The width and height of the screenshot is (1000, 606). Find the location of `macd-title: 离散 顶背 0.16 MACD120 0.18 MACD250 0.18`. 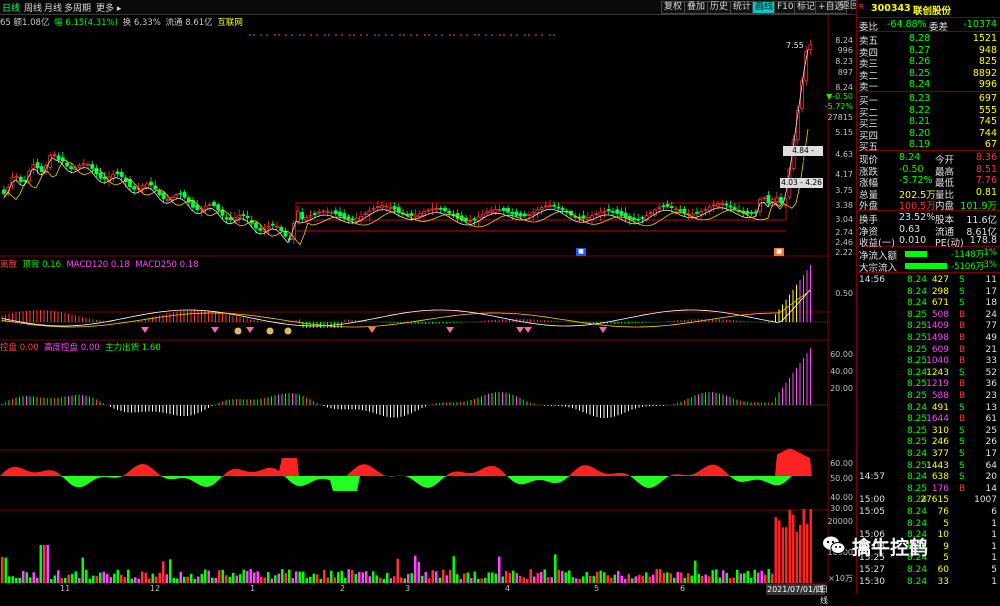

macd-title: 离散 顶背 0.16 MACD120 0.18 MACD250 0.18 is located at coordinates (99, 264).